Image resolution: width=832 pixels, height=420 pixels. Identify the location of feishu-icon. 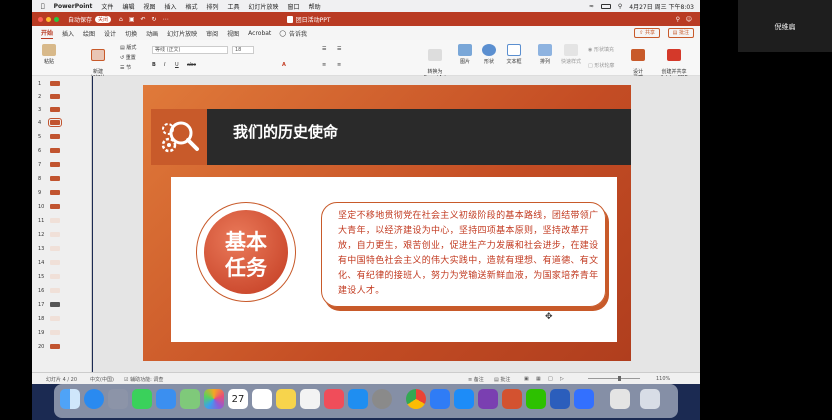
(440, 399).